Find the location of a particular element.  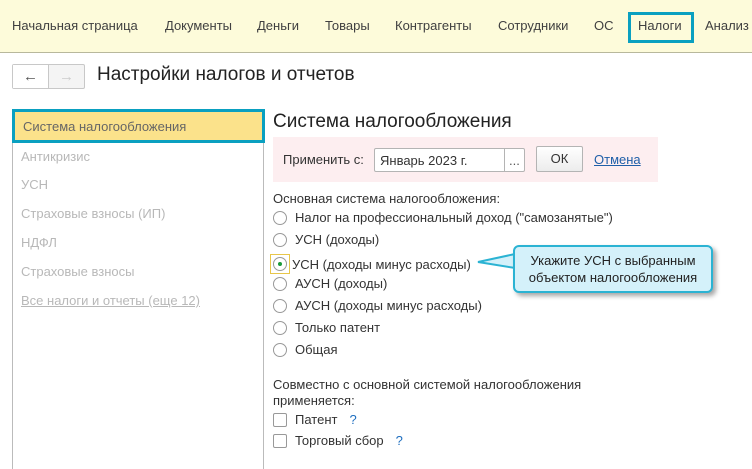

menu-home: Начальная страница is located at coordinates (75, 25).